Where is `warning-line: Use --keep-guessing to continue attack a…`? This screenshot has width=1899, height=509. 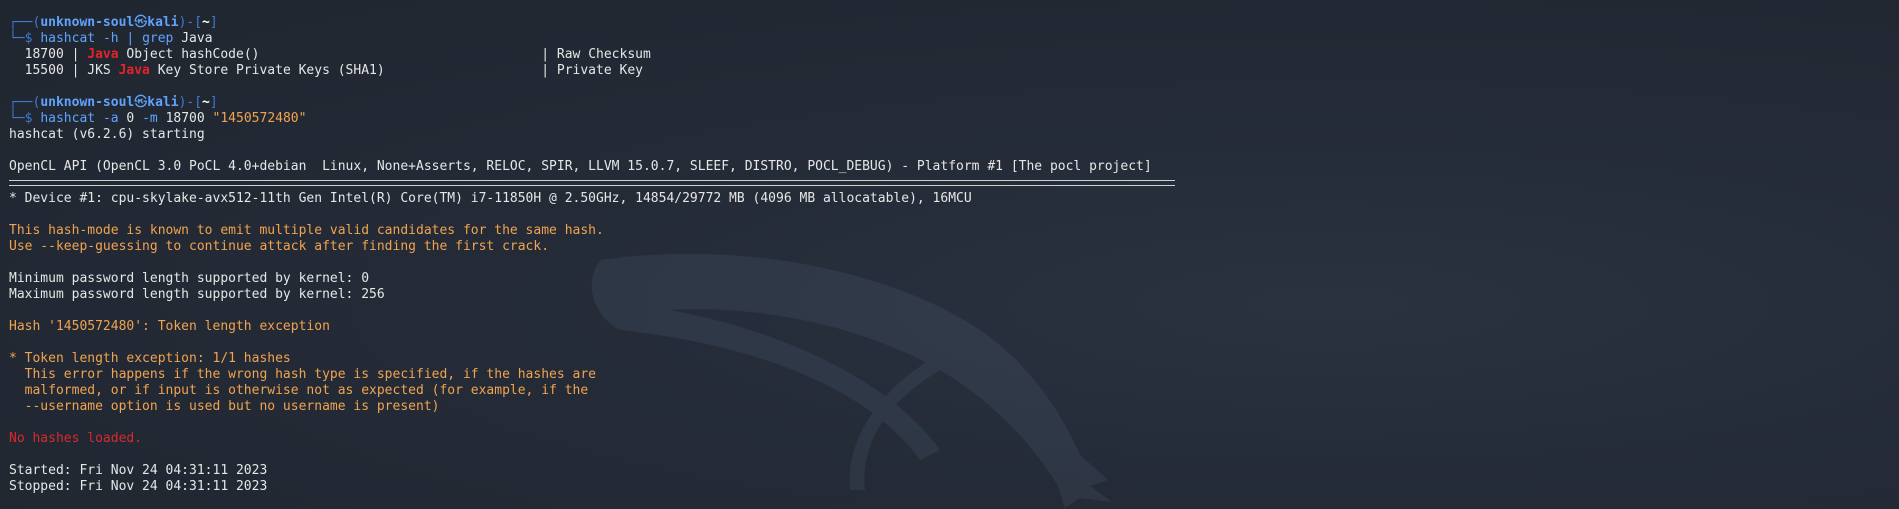
warning-line: Use --keep-guessing to continue attack a… is located at coordinates (279, 246).